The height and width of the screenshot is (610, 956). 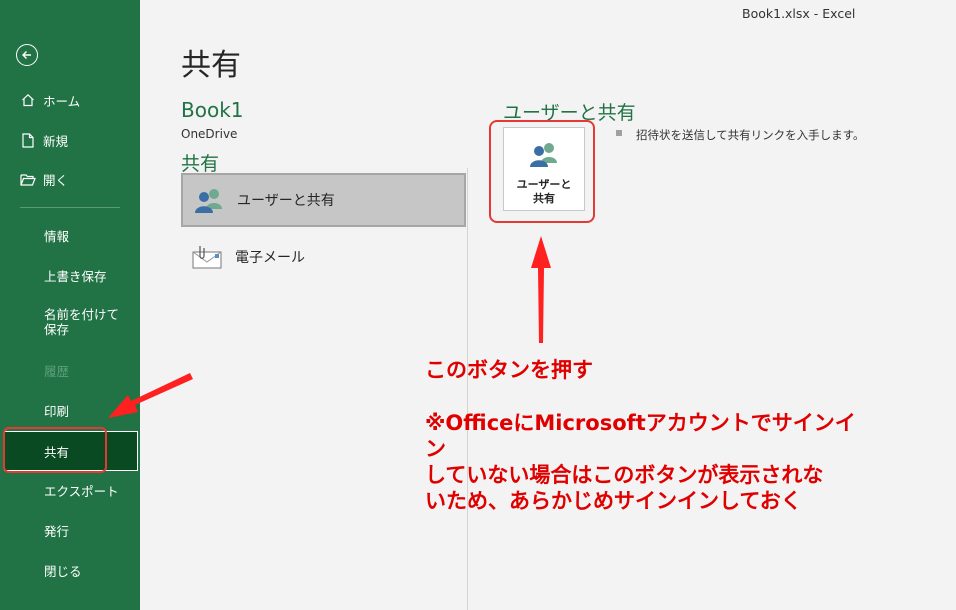 I want to click on arrow-left-icon, so click(x=150, y=395).